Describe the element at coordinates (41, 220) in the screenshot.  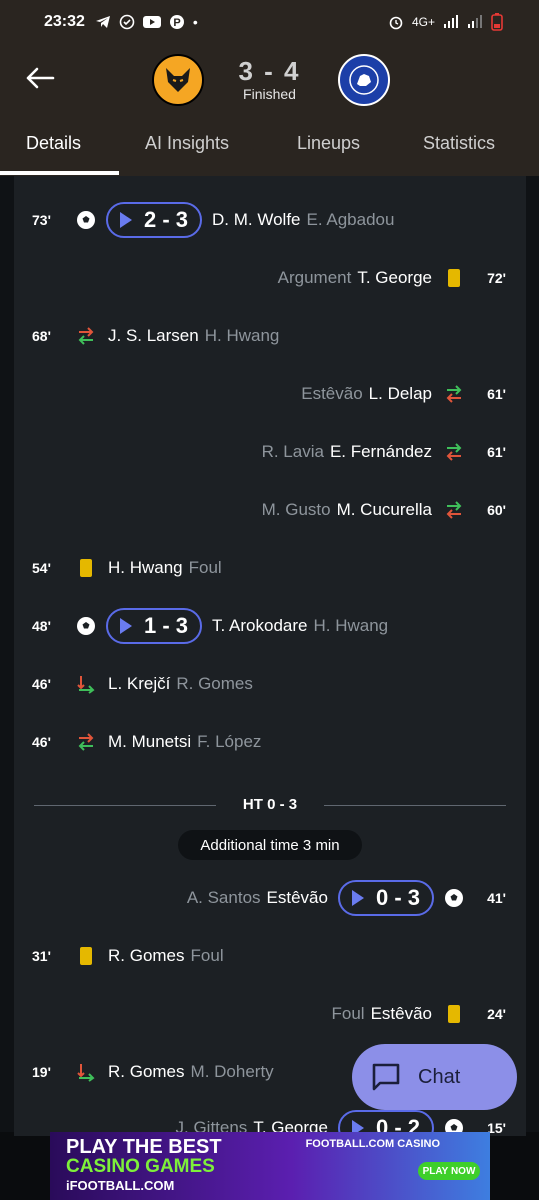
I see `event-minute: 73'` at that location.